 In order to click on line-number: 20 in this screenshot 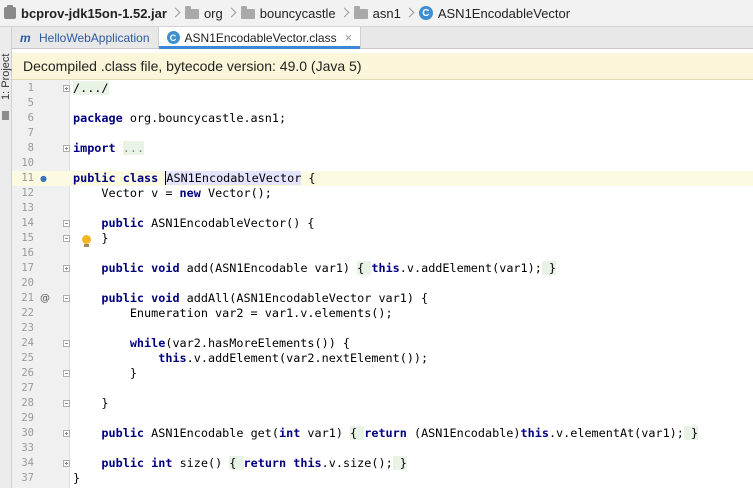, I will do `click(27, 283)`.